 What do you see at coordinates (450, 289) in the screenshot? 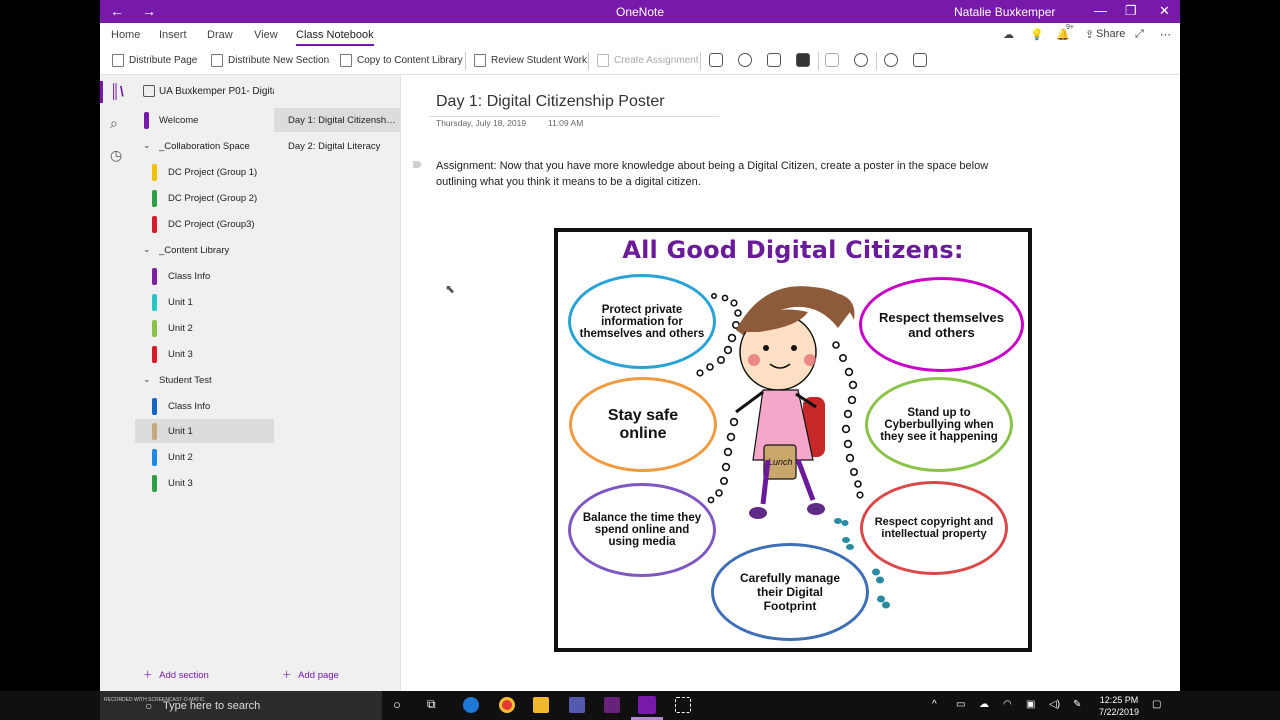
I see `mouse-cursor-icon: ⬉` at bounding box center [450, 289].